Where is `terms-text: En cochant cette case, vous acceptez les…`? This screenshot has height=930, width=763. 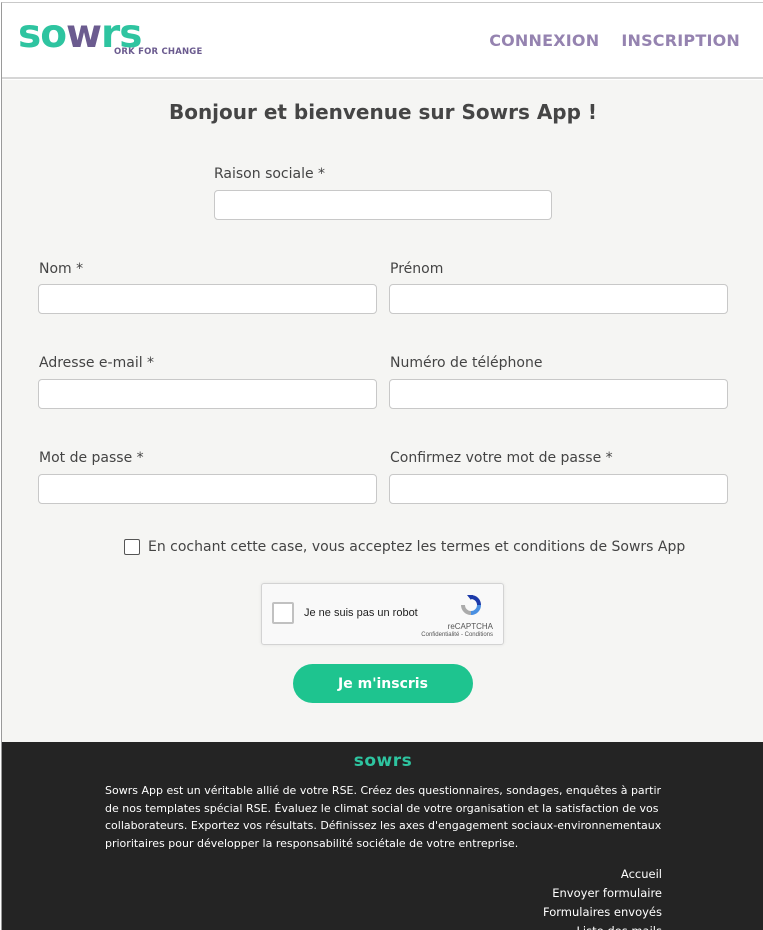
terms-text: En cochant cette case, vous acceptez les… is located at coordinates (417, 547).